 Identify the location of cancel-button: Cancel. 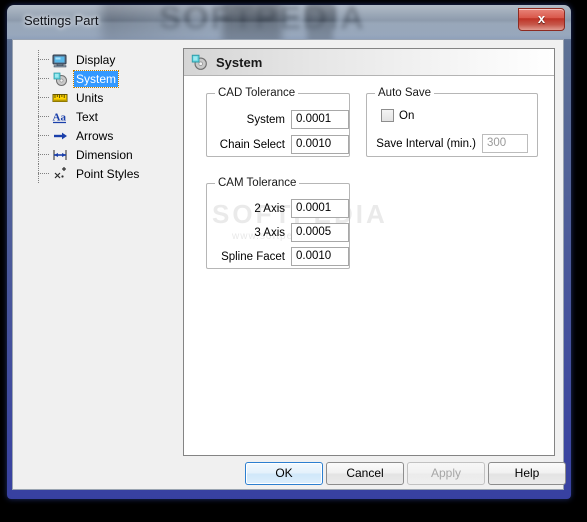
(365, 473).